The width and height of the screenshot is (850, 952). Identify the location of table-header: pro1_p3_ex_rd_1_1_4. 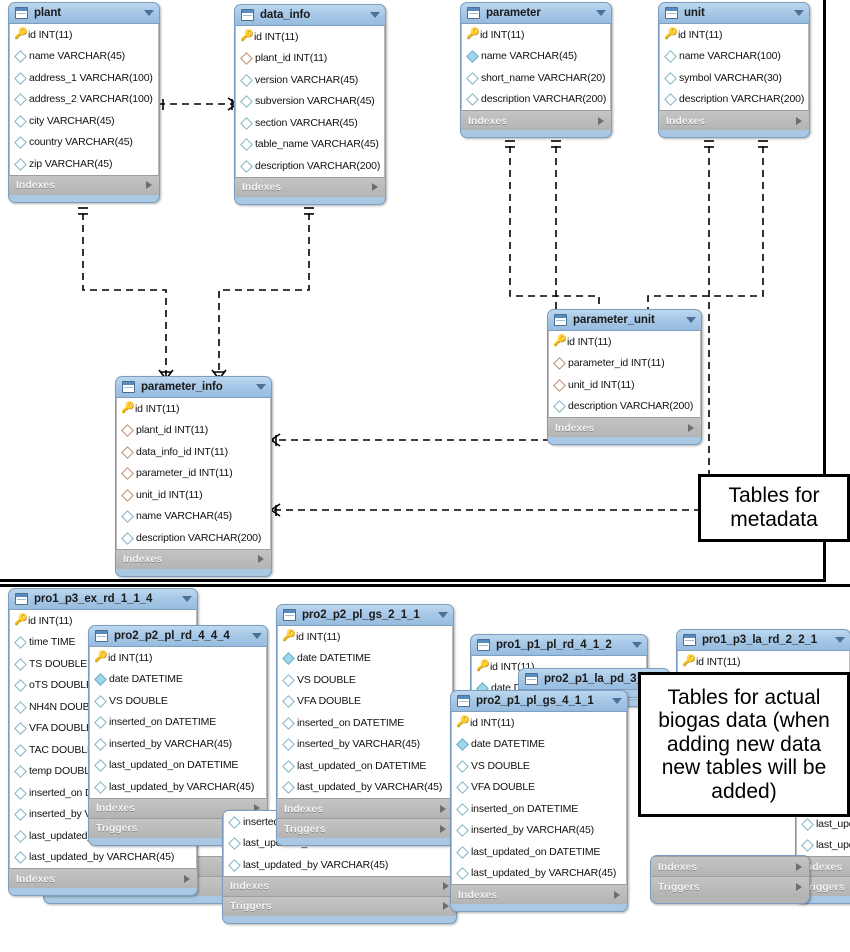
(103, 599).